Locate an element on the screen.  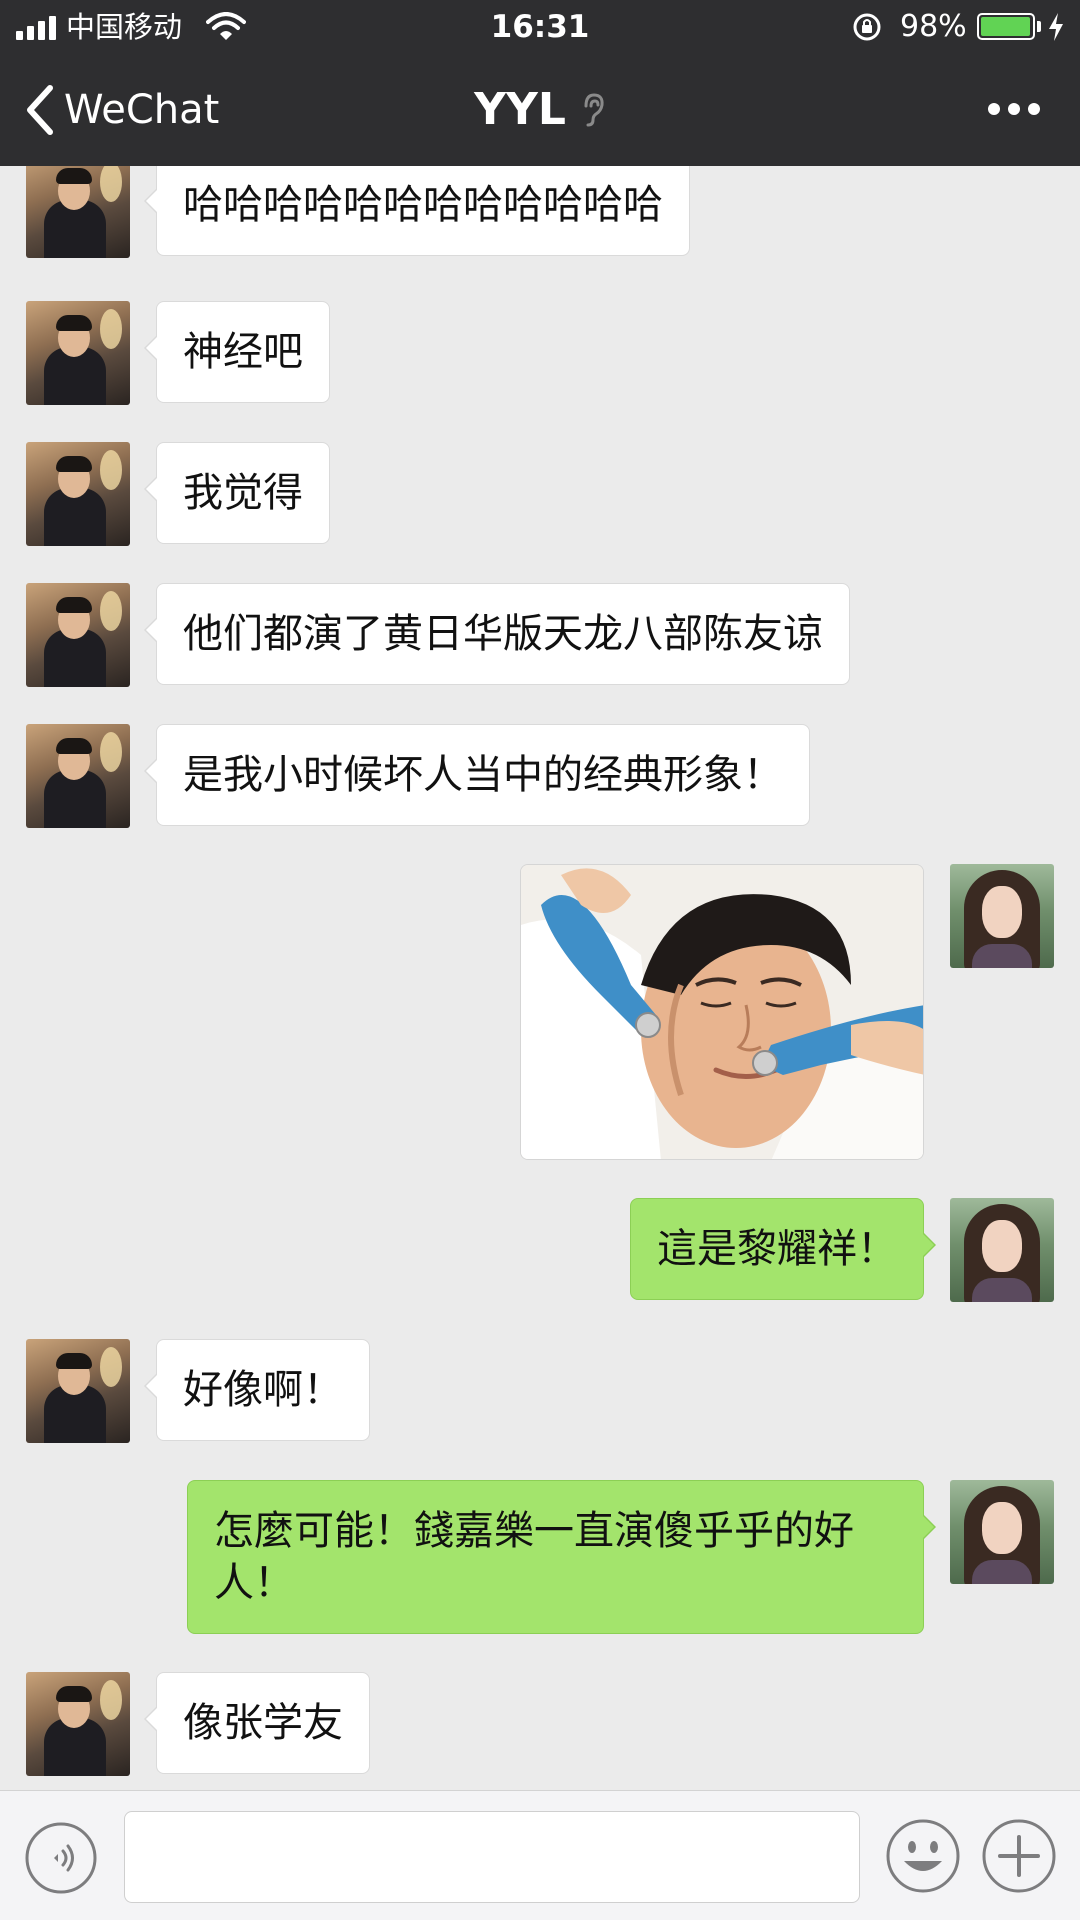
ear-icon is located at coordinates (594, 110).